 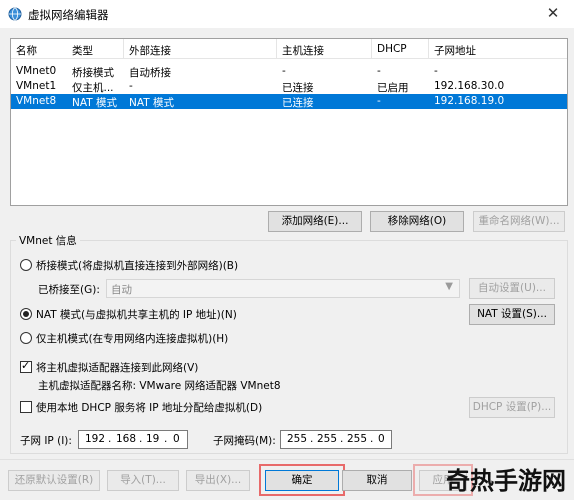 I want to click on cell-subnet: 192.168.19.0, so click(x=469, y=101).